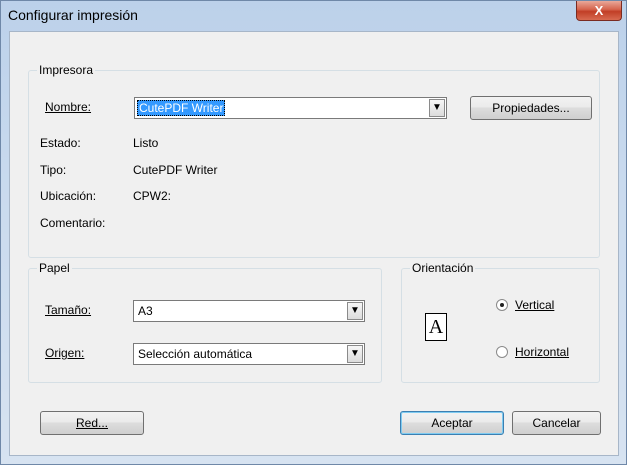 The width and height of the screenshot is (627, 465). I want to click on printer-name-label: Nombre:, so click(68, 107).